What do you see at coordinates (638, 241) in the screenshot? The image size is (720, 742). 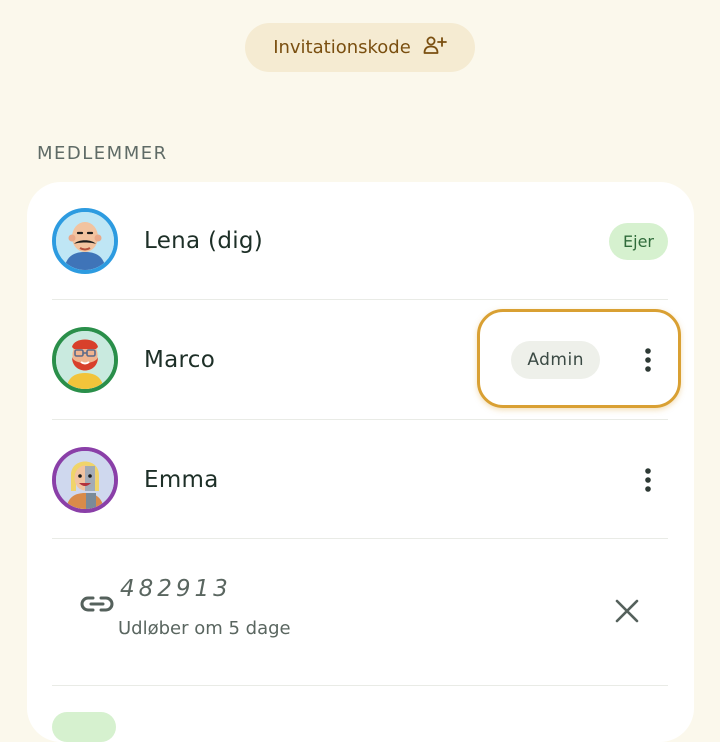 I see `owner-badge: Ejer` at bounding box center [638, 241].